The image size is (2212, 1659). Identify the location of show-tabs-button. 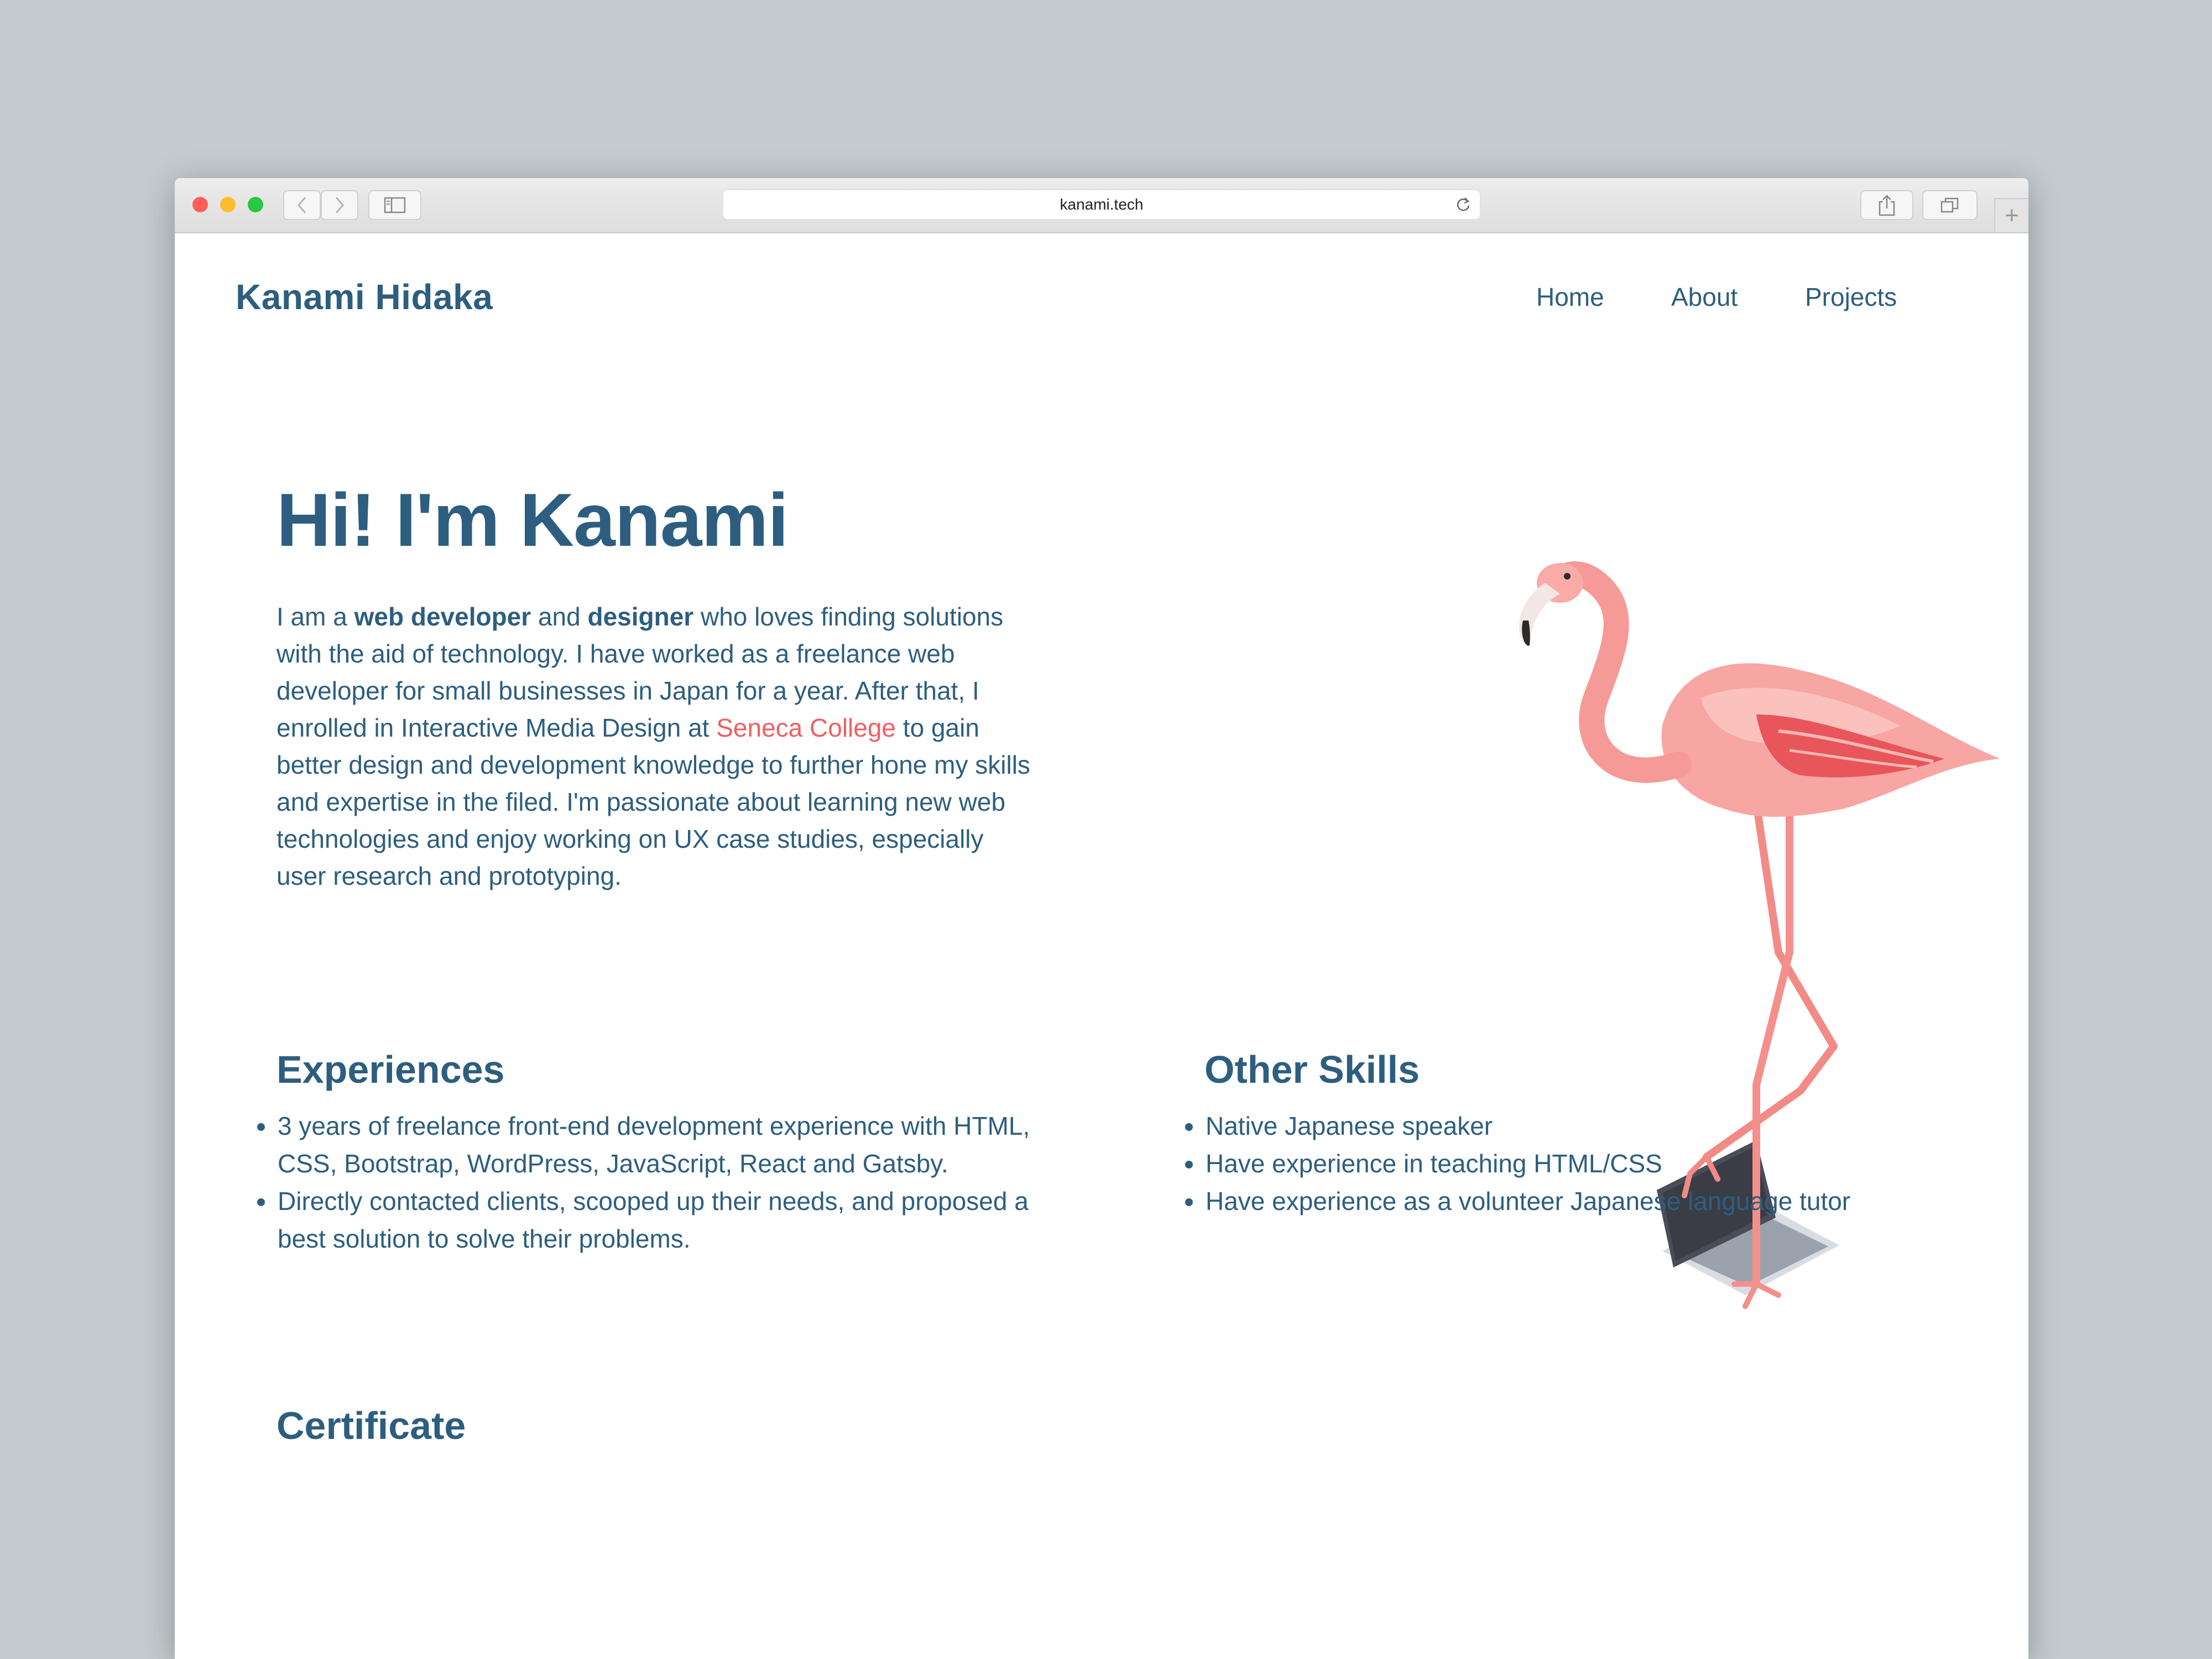
(1950, 205).